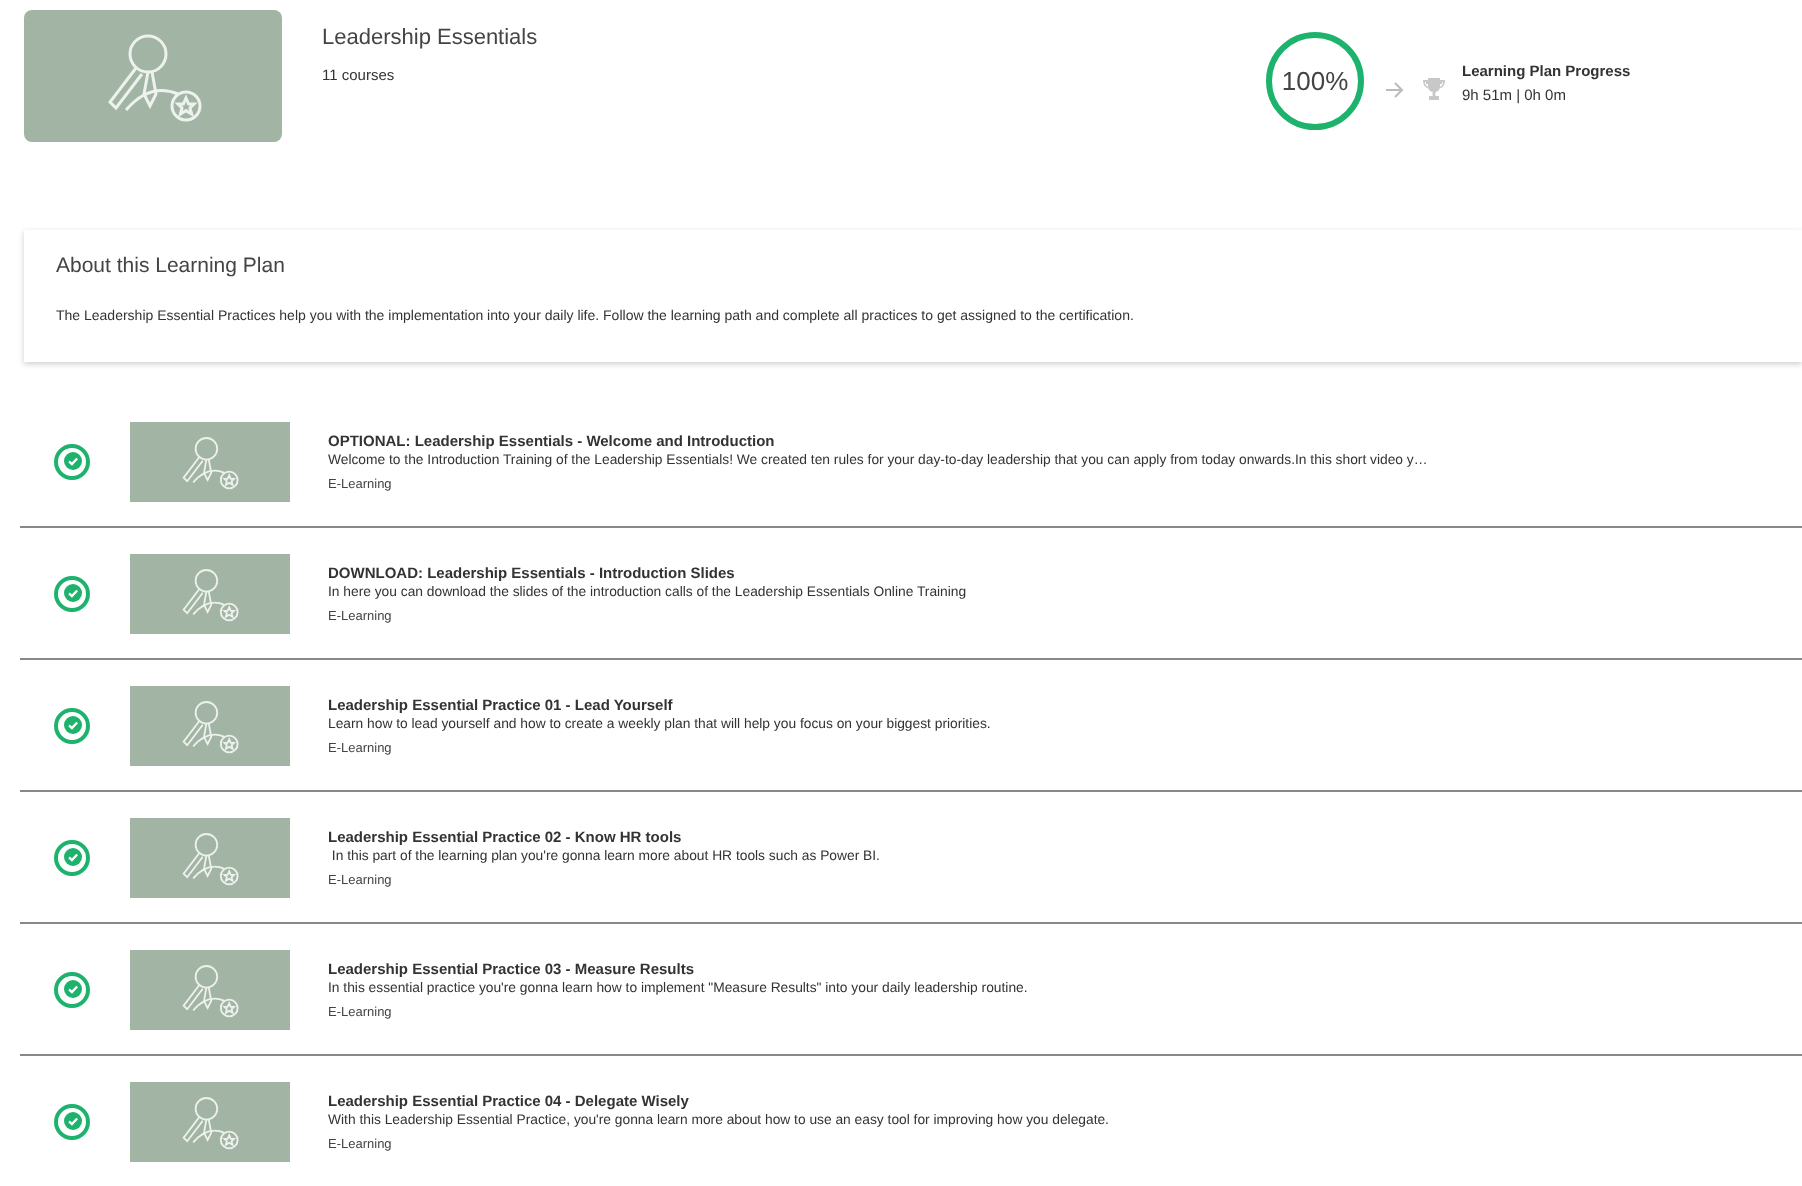 Image resolution: width=1802 pixels, height=1186 pixels. Describe the element at coordinates (431, 38) in the screenshot. I see `plan-title: Leadership Essentials` at that location.